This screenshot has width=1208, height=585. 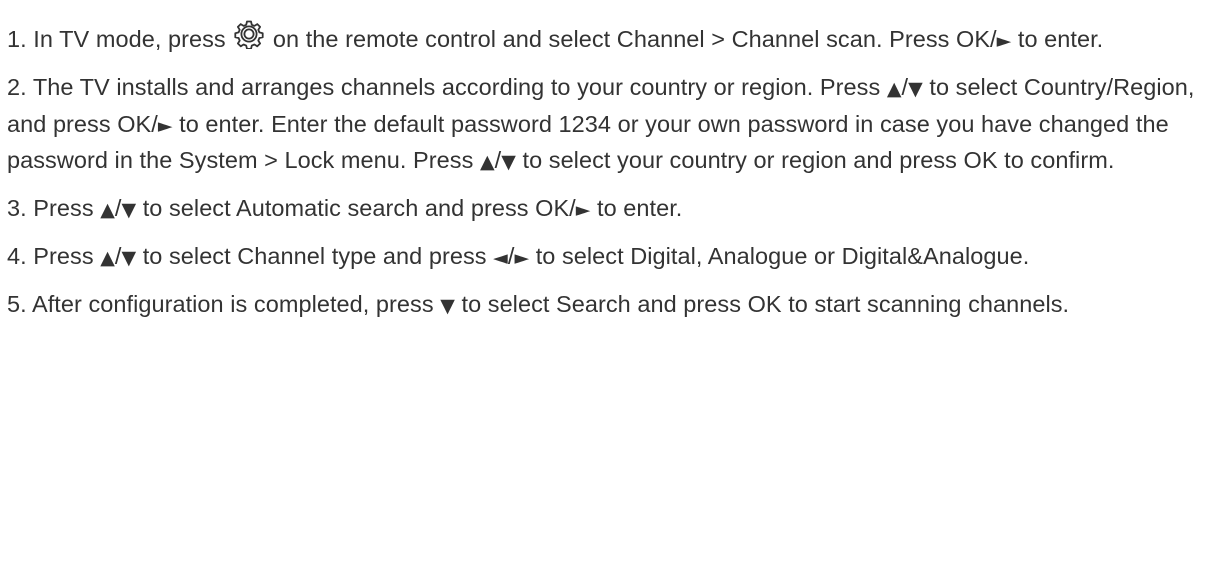 What do you see at coordinates (249, 34) in the screenshot?
I see `gear-icon` at bounding box center [249, 34].